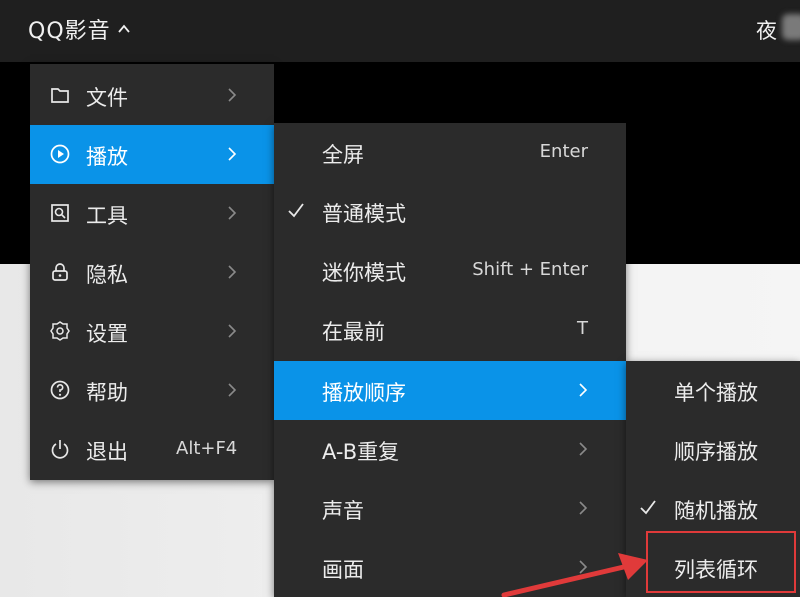 The image size is (800, 597). Describe the element at coordinates (353, 332) in the screenshot. I see `menu-item-label: 在最前` at that location.